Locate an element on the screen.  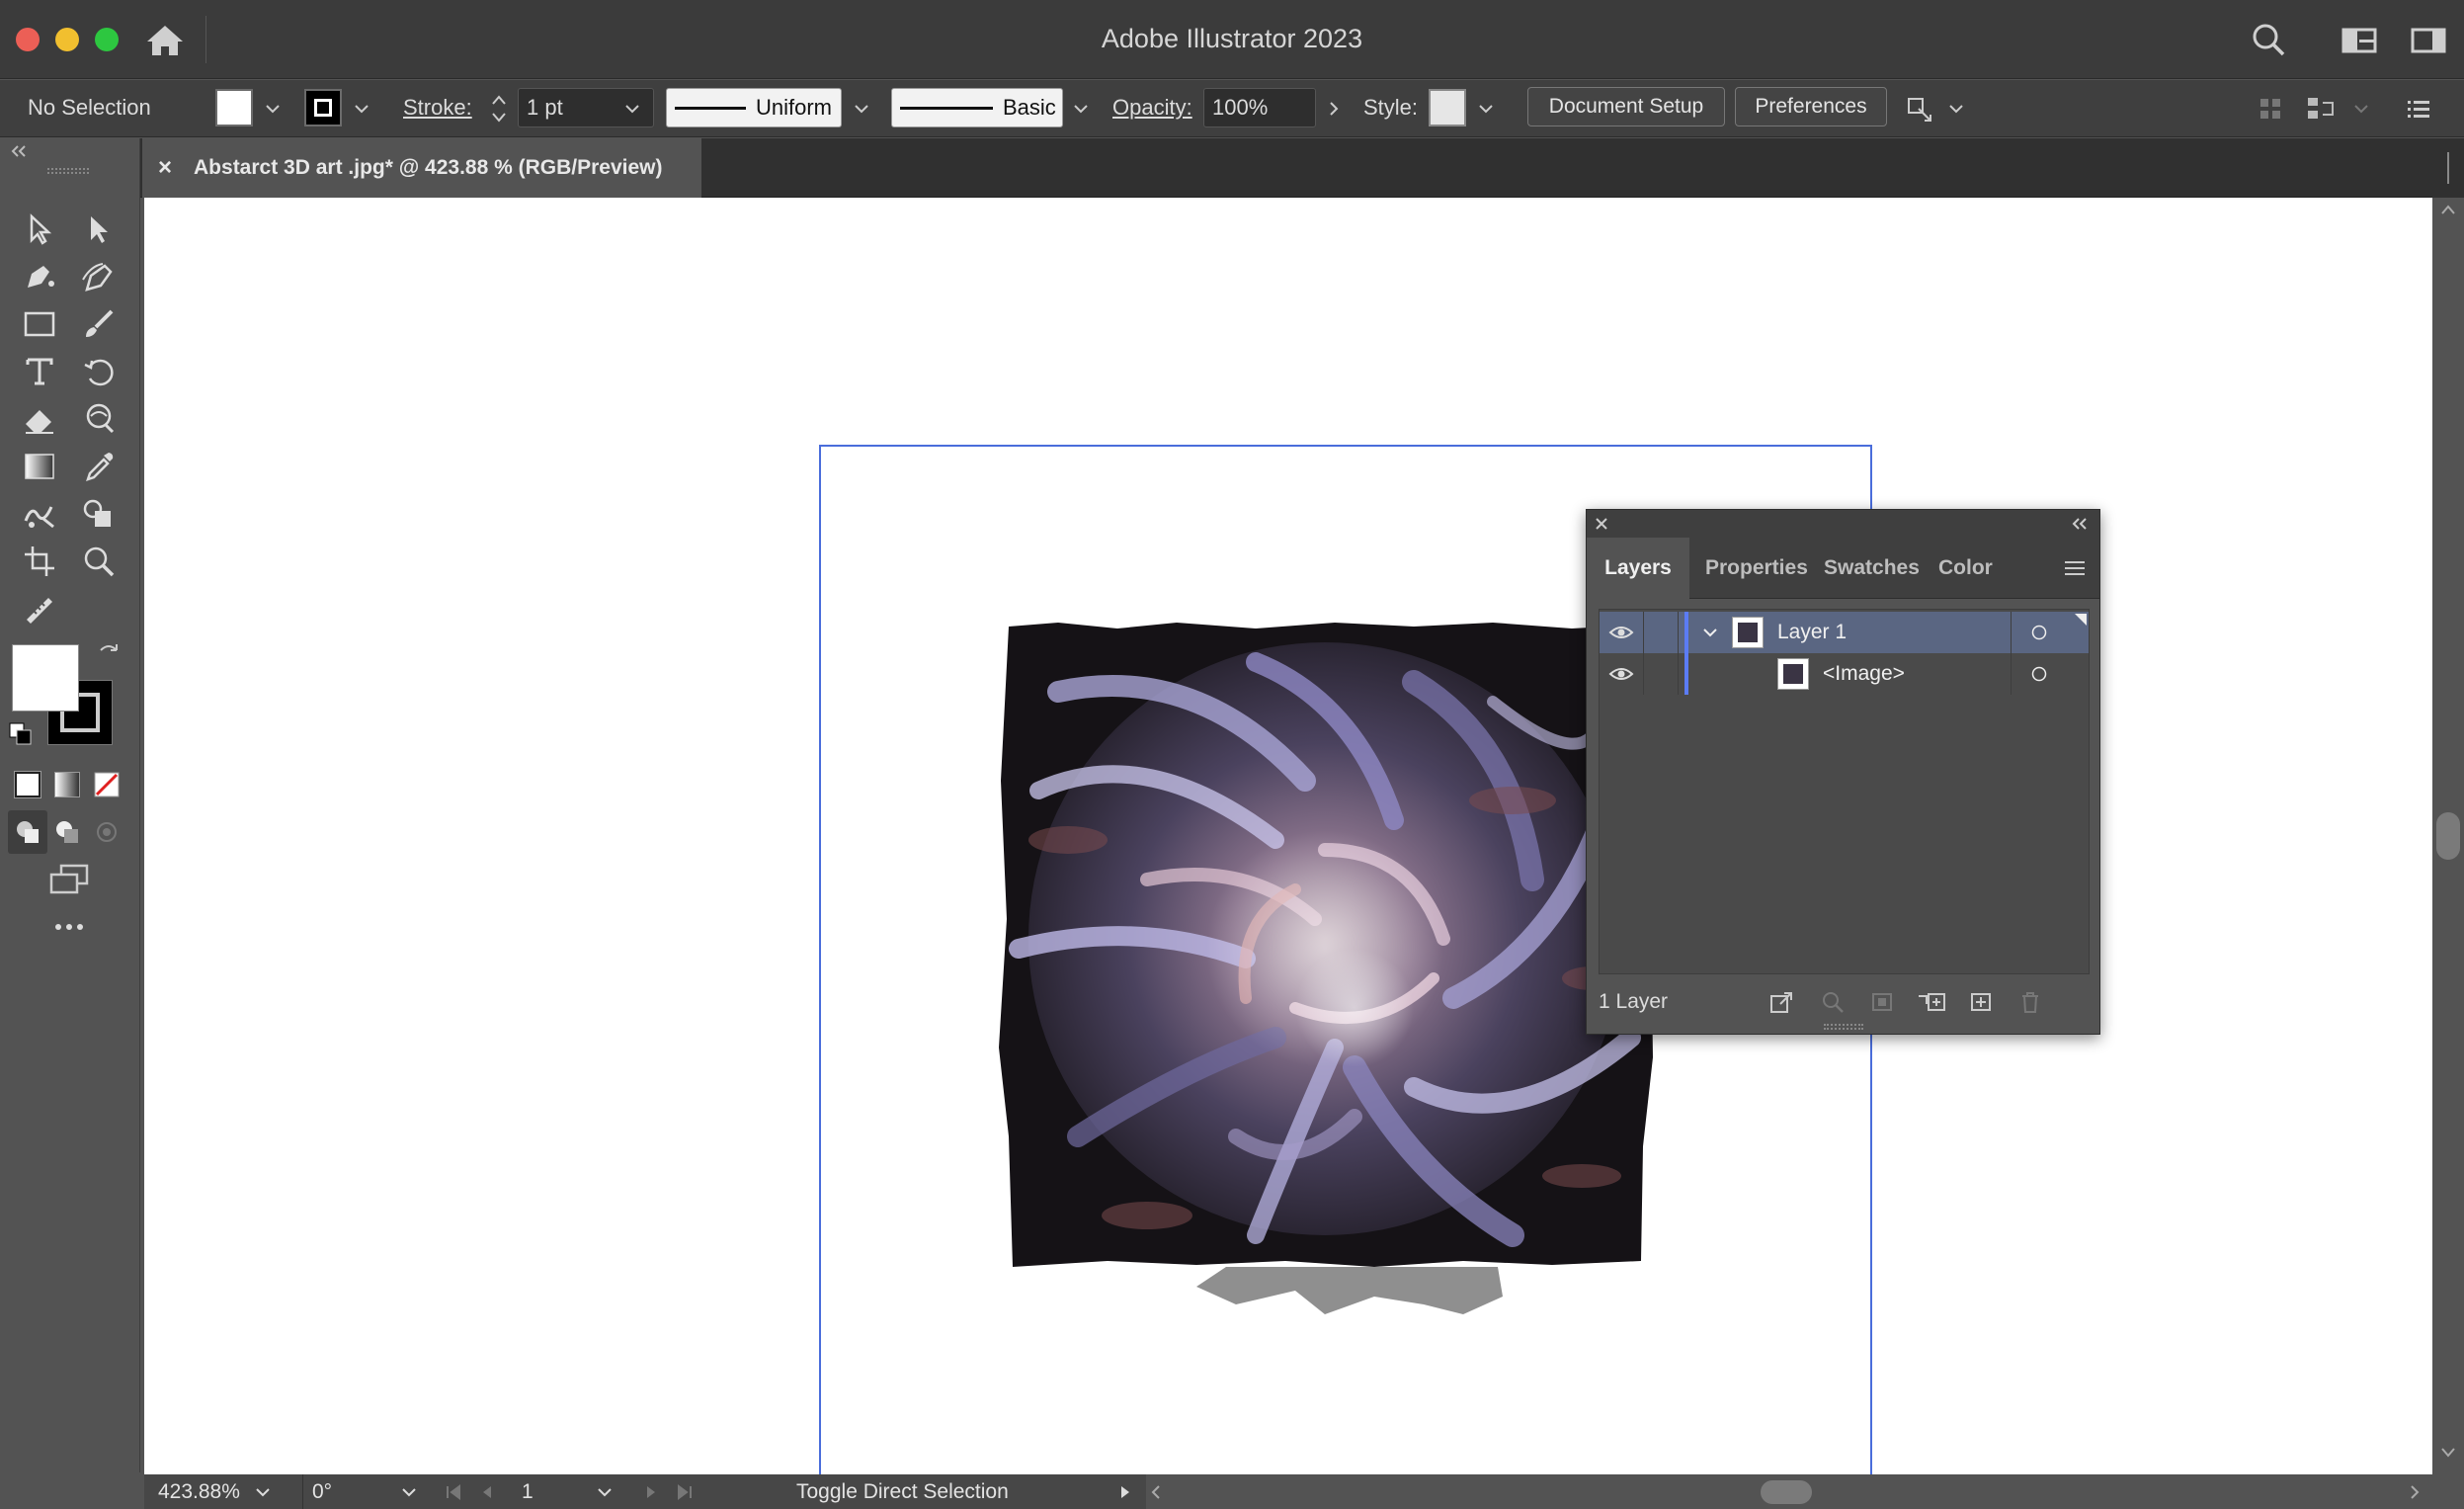
horizontal-scrollbar is located at coordinates (1805, 1491).